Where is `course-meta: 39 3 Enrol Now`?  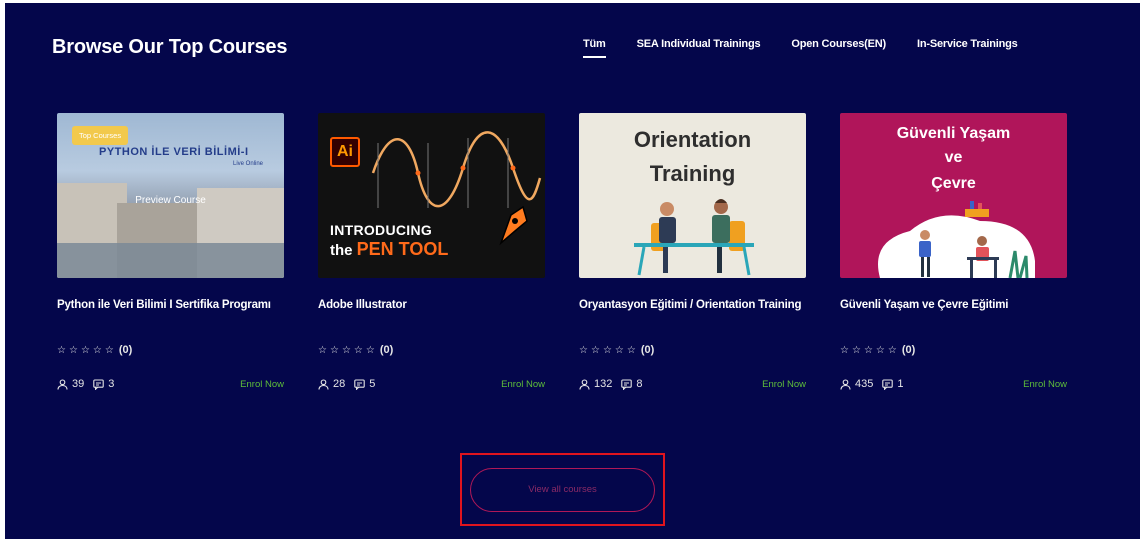
course-meta: 39 3 Enrol Now is located at coordinates (170, 384).